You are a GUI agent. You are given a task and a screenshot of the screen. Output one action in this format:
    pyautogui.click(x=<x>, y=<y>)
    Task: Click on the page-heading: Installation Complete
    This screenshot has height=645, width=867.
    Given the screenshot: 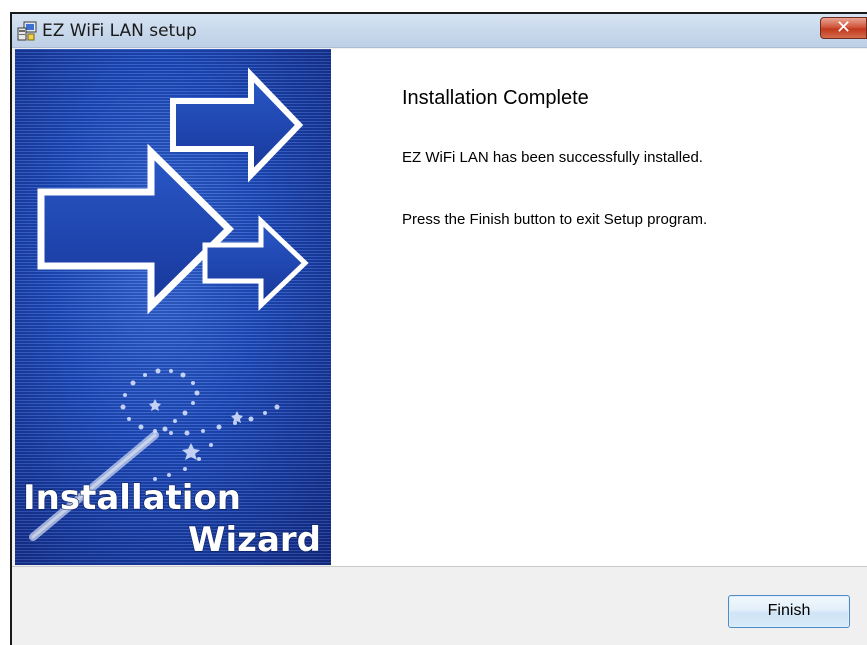 What is the action you would take?
    pyautogui.click(x=495, y=98)
    